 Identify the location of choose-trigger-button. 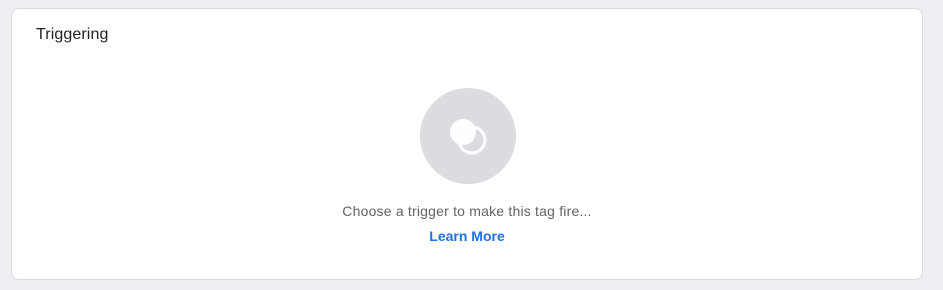
(468, 136).